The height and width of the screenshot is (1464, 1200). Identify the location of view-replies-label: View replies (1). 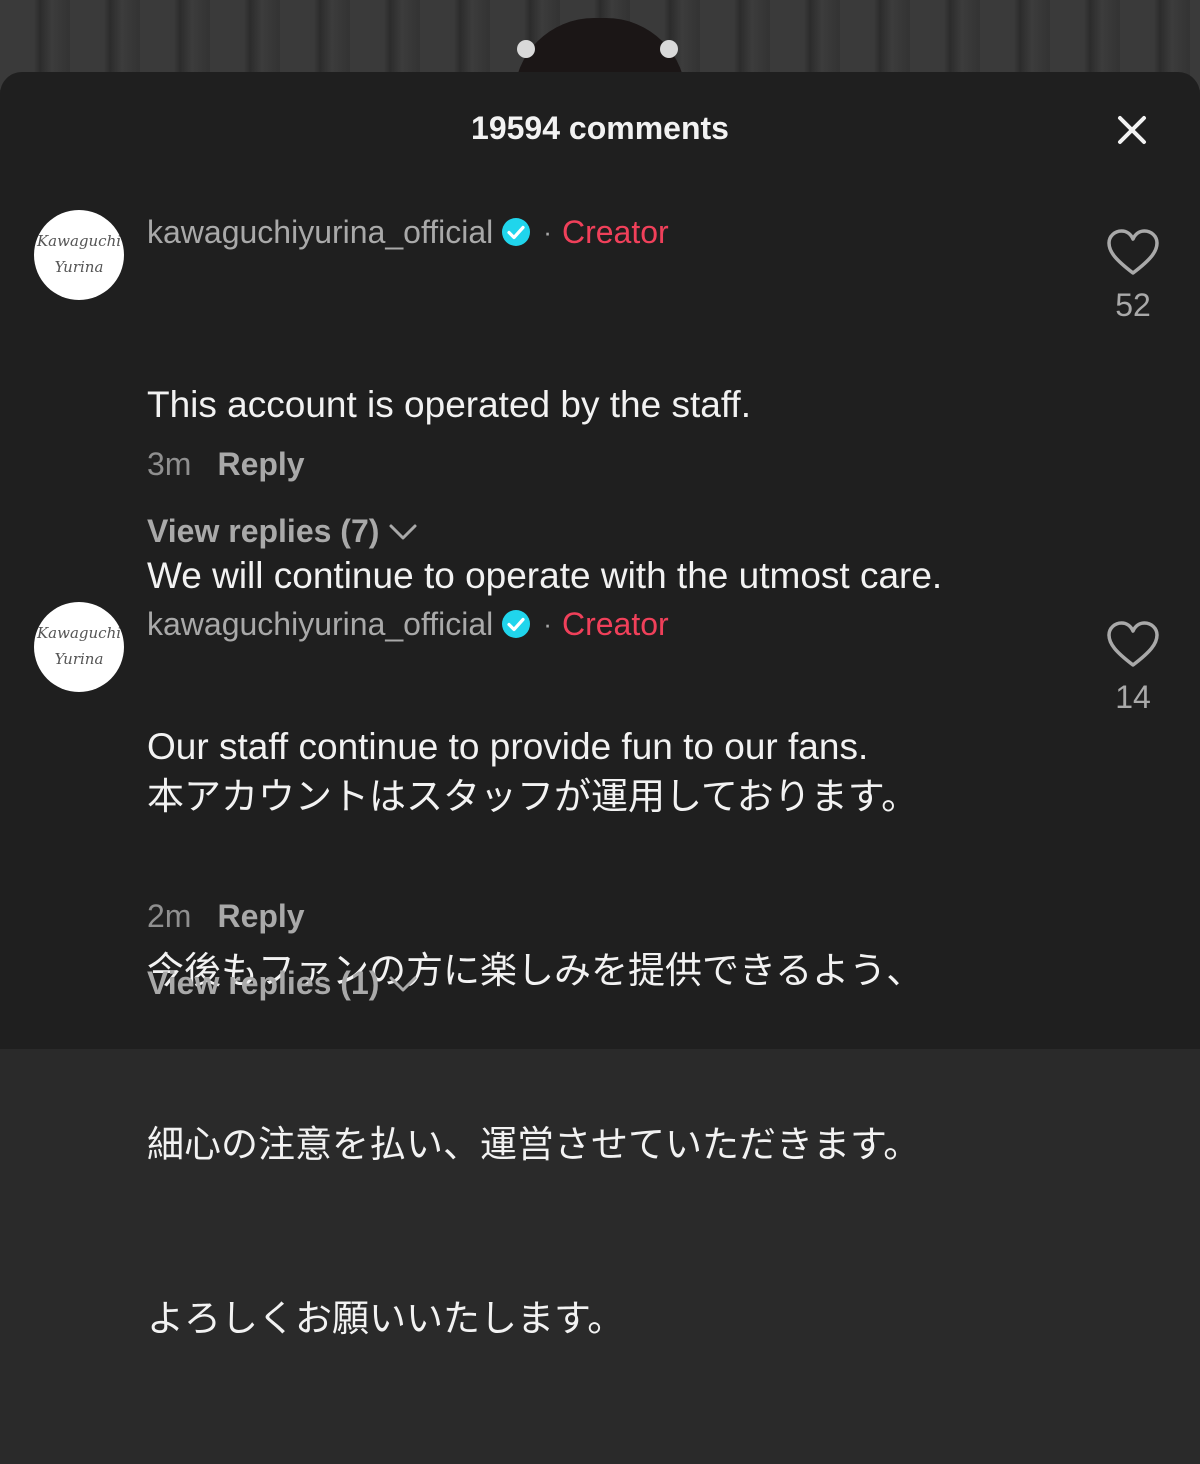
(263, 983).